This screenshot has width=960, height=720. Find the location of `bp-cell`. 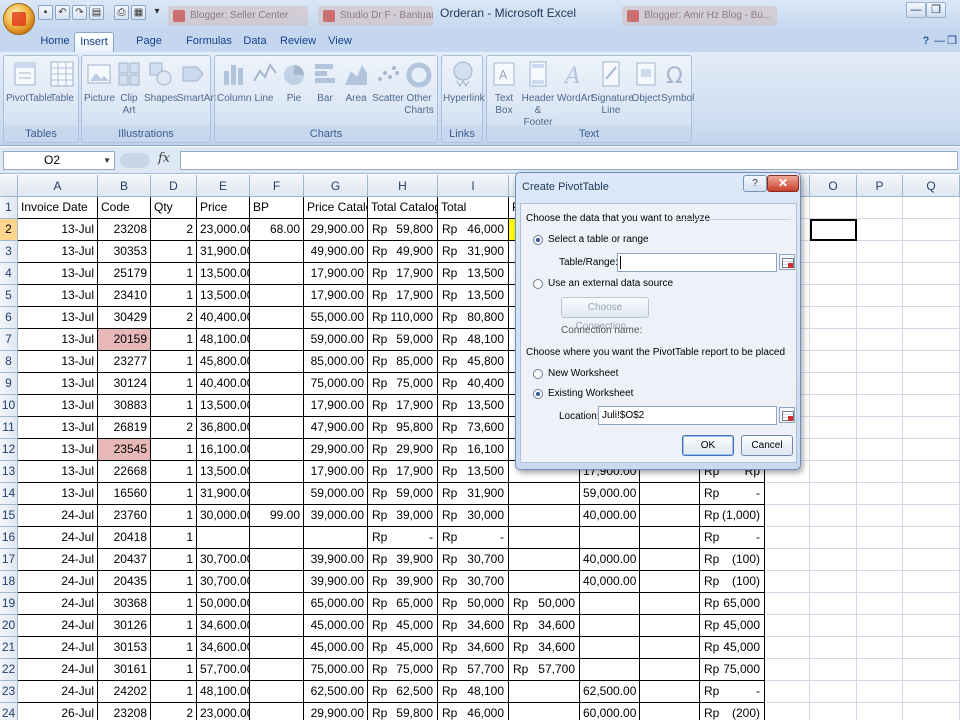

bp-cell is located at coordinates (277, 384).